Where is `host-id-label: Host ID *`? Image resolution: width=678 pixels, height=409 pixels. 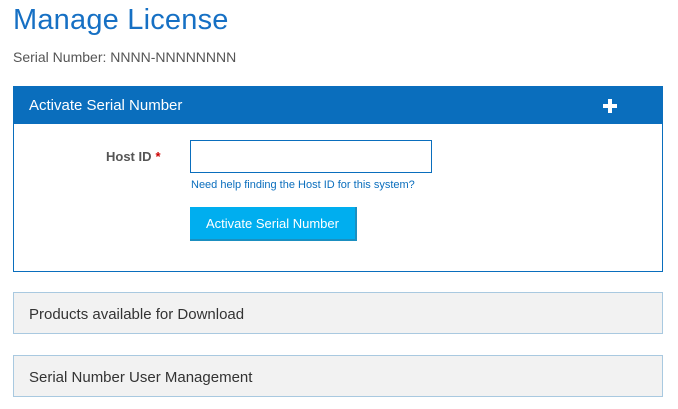 host-id-label: Host ID * is located at coordinates (133, 157).